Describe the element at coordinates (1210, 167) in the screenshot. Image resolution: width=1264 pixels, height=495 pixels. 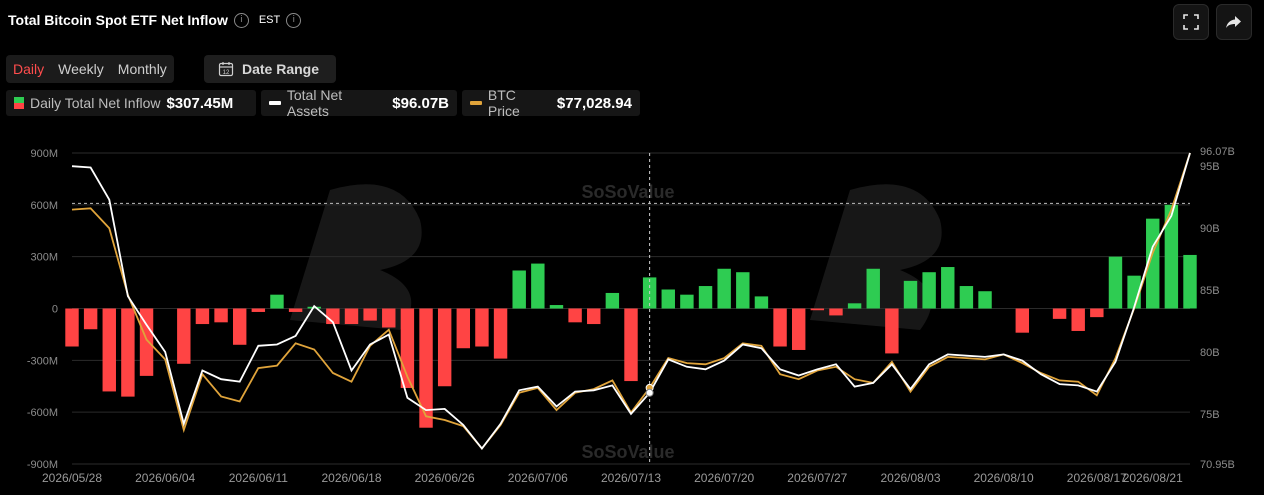
I see `right-axis-tick: 95B` at that location.